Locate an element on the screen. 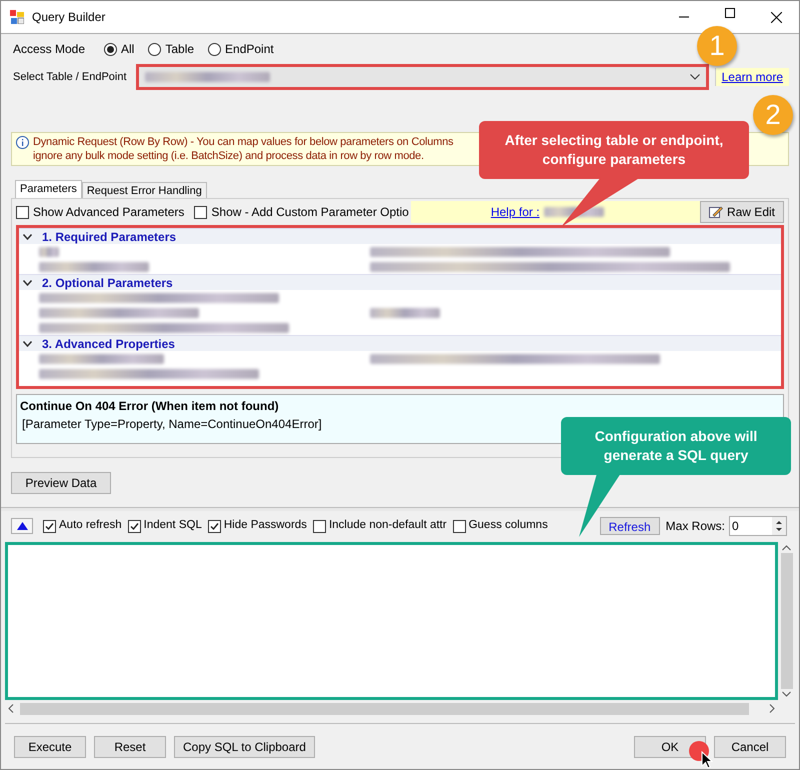 This screenshot has height=770, width=800. scroll-right-icon is located at coordinates (772, 708).